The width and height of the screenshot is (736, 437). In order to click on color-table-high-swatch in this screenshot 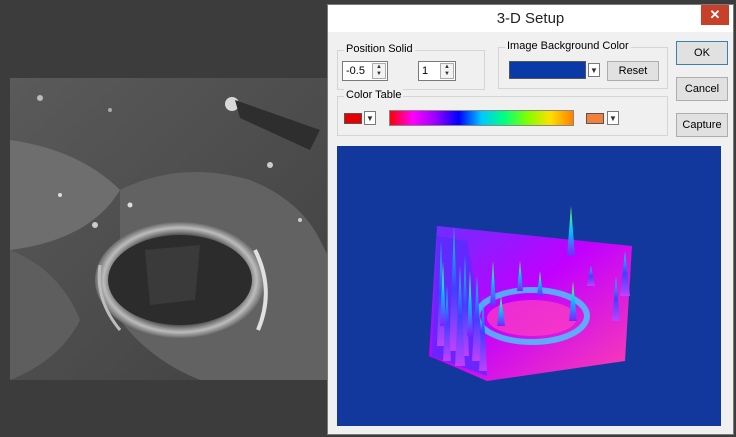, I will do `click(595, 118)`.